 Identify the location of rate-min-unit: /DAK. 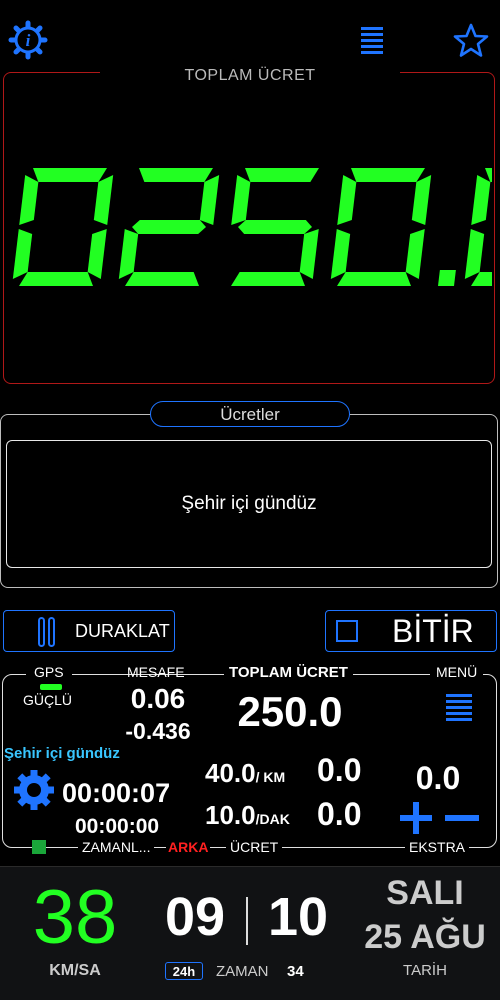
(272, 819).